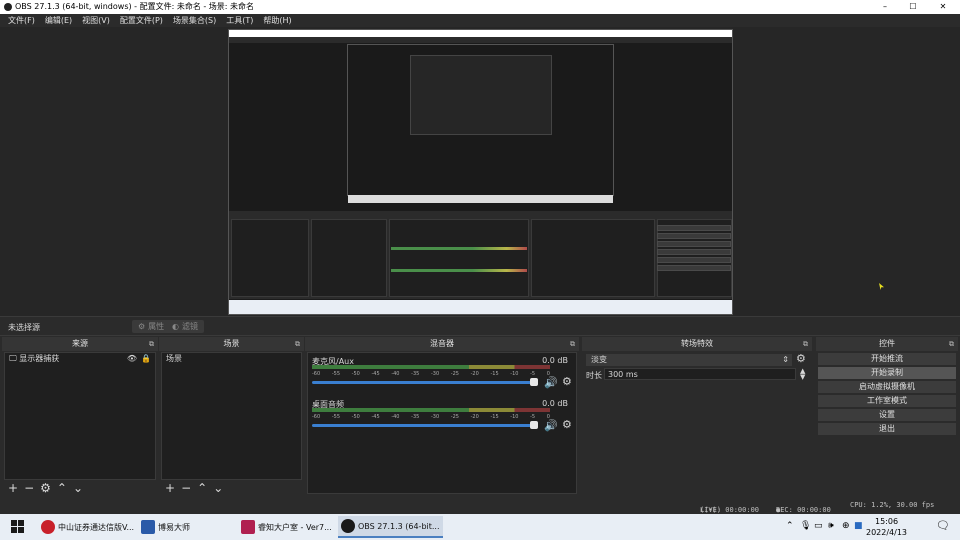 Image resolution: width=960 pixels, height=540 pixels. Describe the element at coordinates (270, 258) in the screenshot. I see `nested-sources` at that location.